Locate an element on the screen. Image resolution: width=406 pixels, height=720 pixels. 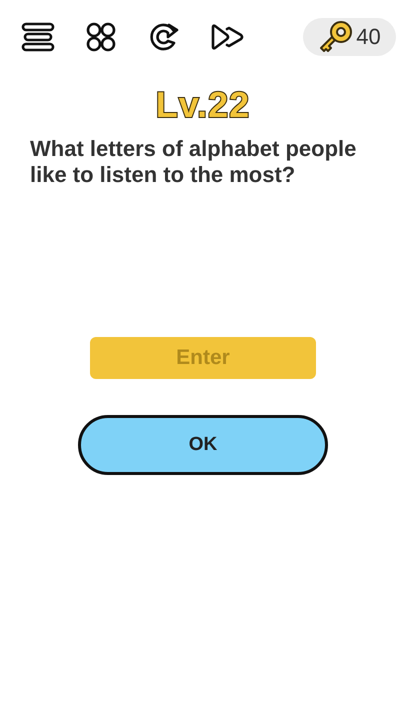
key-count: 40 is located at coordinates (368, 37).